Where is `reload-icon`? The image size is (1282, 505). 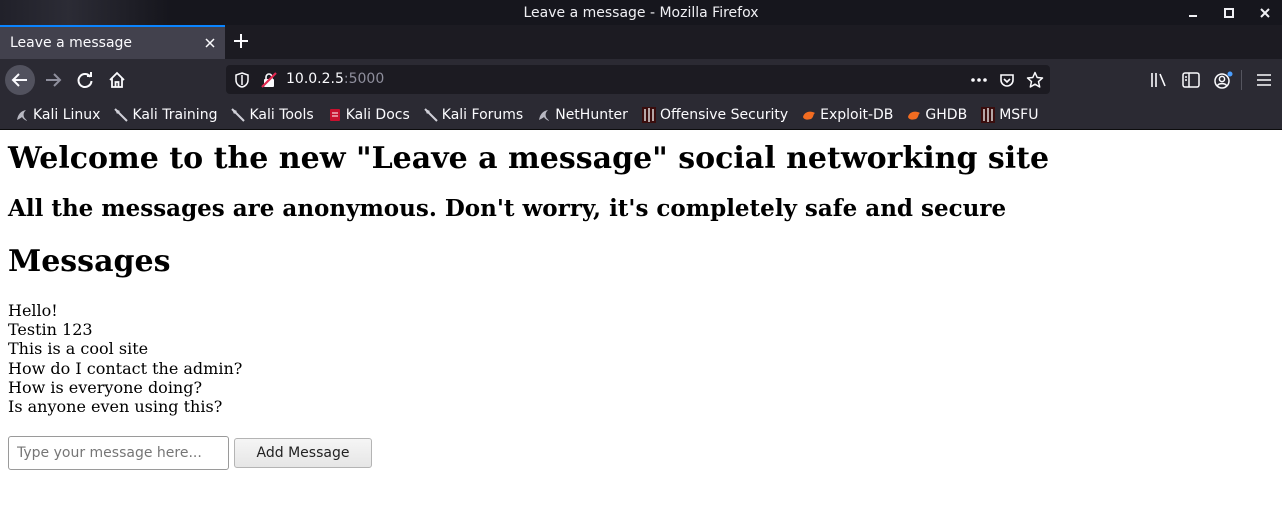 reload-icon is located at coordinates (85, 80).